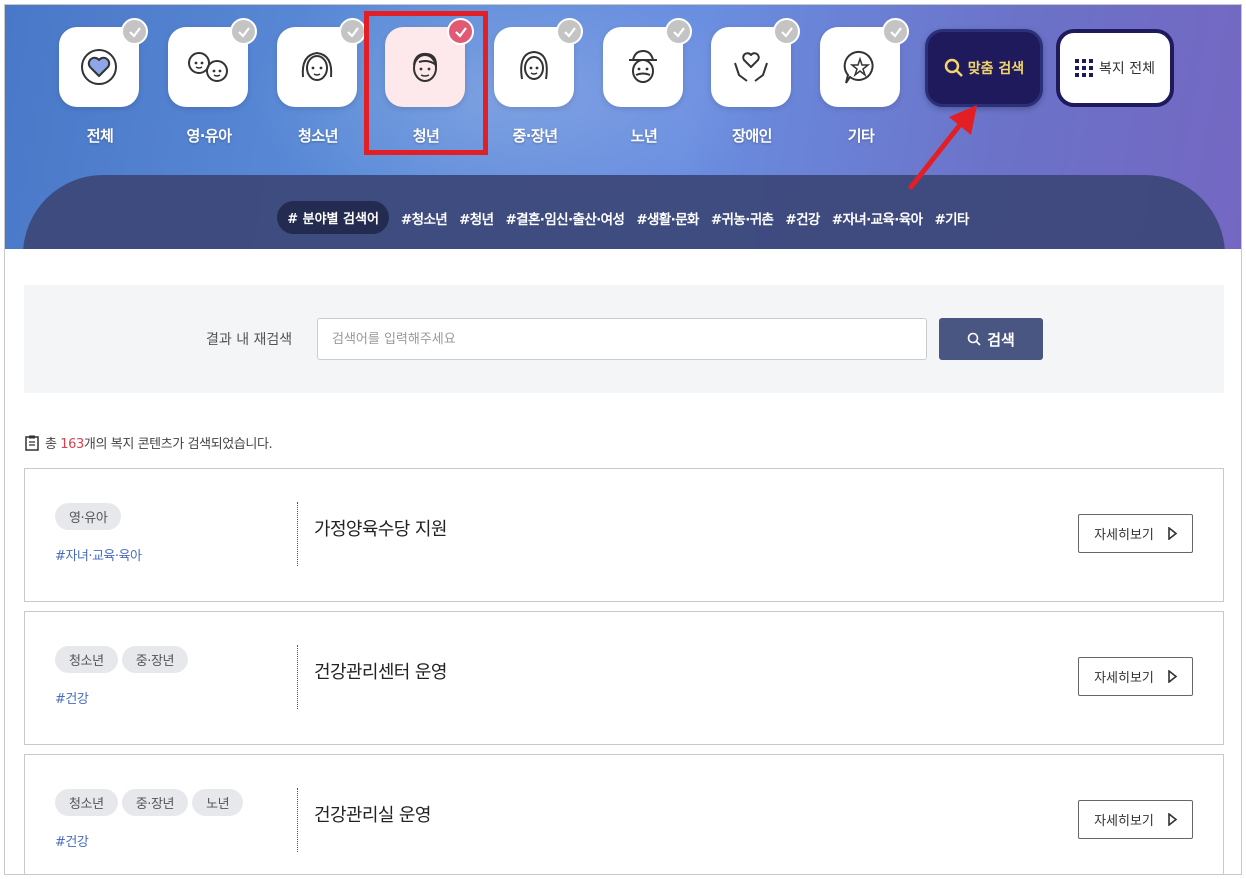  I want to click on category-disabled: 장애인, so click(755, 82).